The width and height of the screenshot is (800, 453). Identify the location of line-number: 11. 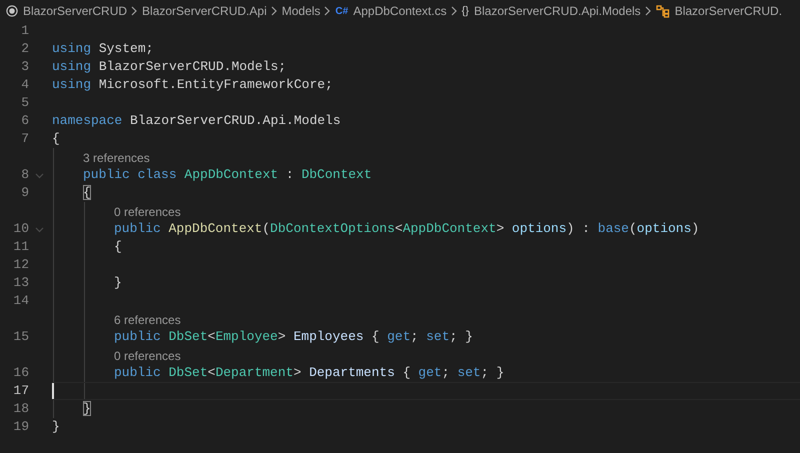
(20, 247).